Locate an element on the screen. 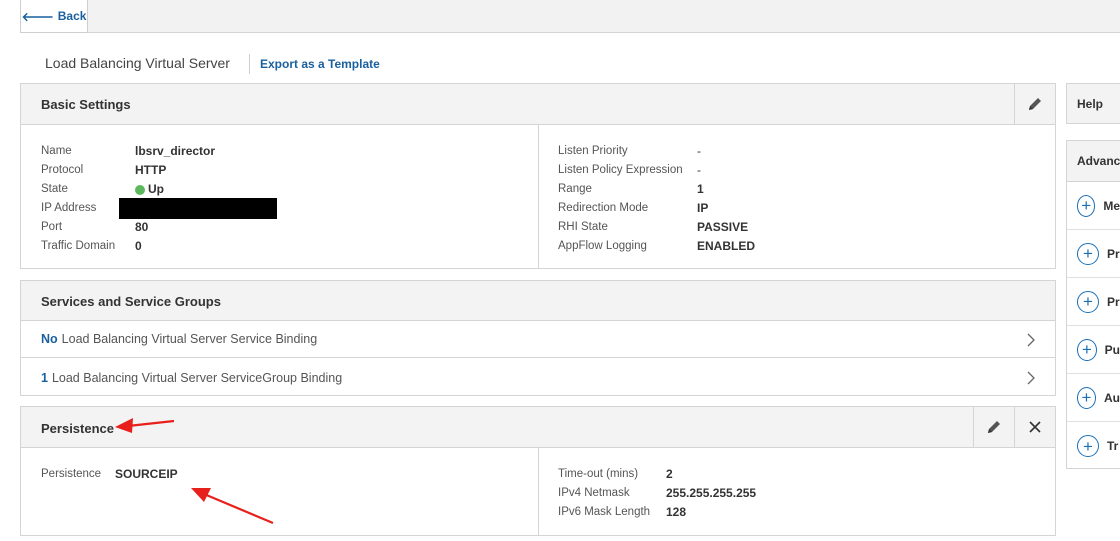 This screenshot has height=541, width=1120. annotation-arrow-value is located at coordinates (232, 506).